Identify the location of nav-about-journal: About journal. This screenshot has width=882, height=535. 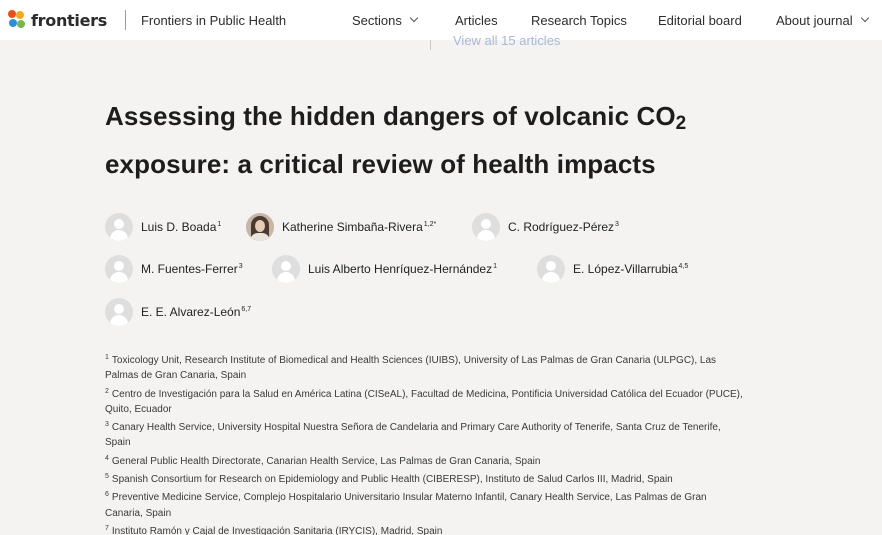
(822, 20).